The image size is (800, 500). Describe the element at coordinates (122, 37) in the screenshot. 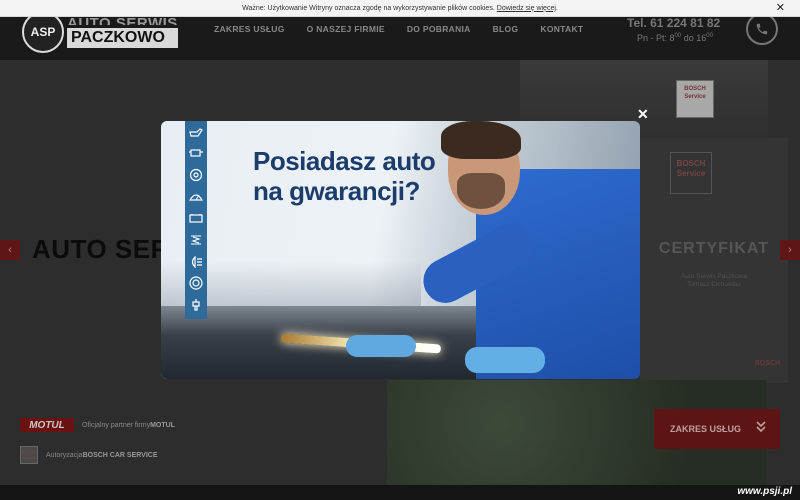

I see `logo-line2: PACZKOWO` at that location.